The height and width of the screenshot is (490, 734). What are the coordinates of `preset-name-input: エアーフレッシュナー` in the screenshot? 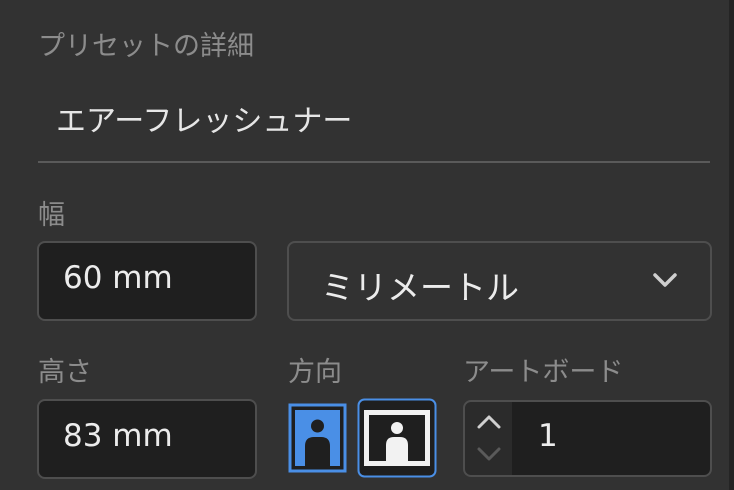 It's located at (204, 118).